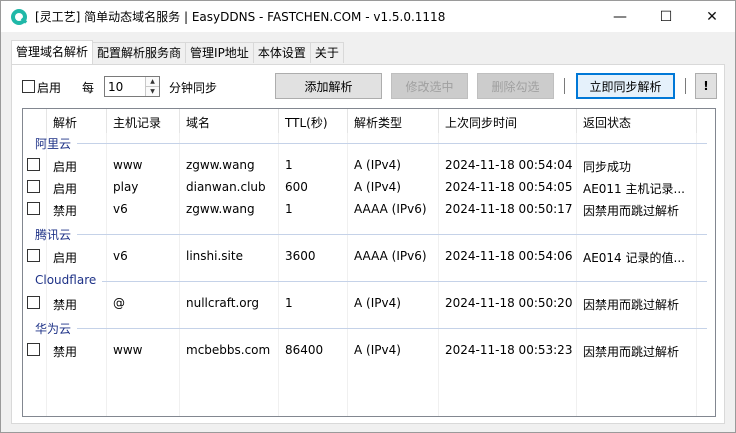 The image size is (736, 433). What do you see at coordinates (509, 187) in the screenshot?
I see `cell-last-sync: 2024-11-18 00:54:05` at bounding box center [509, 187].